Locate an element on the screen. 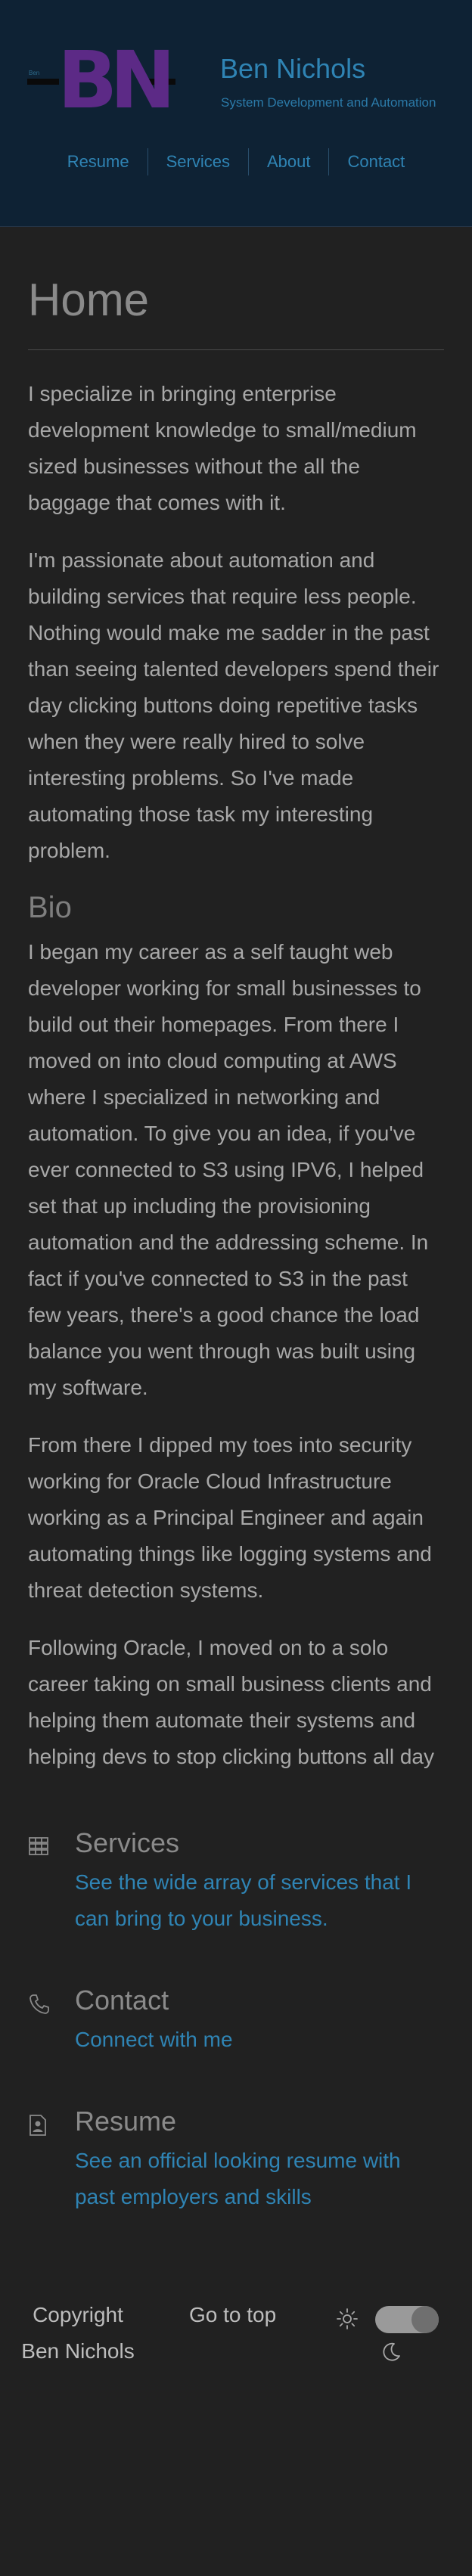 The image size is (472, 2576). contact-card-title: Contact is located at coordinates (122, 2000).